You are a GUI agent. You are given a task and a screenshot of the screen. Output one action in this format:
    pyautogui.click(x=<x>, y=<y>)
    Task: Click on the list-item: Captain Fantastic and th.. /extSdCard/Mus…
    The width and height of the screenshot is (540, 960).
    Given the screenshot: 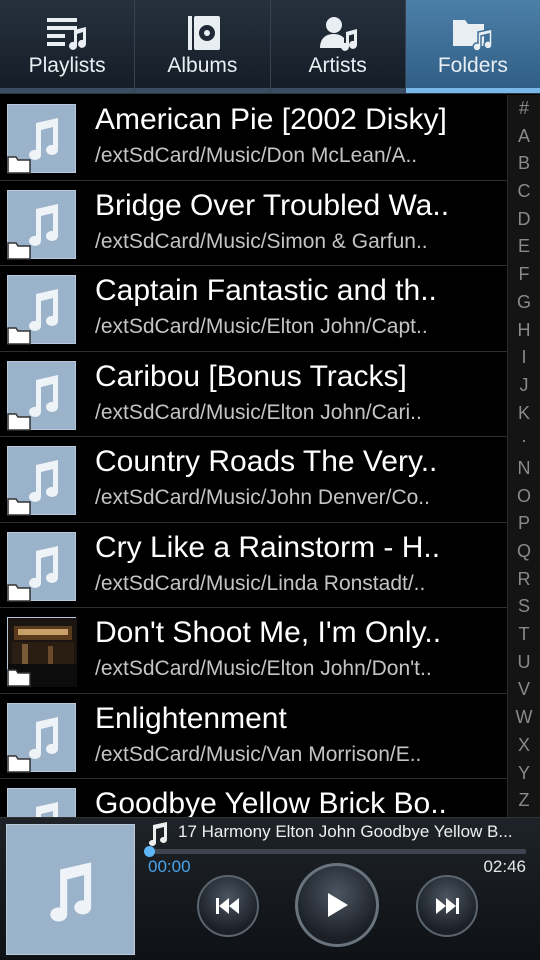 What is the action you would take?
    pyautogui.click(x=253, y=309)
    